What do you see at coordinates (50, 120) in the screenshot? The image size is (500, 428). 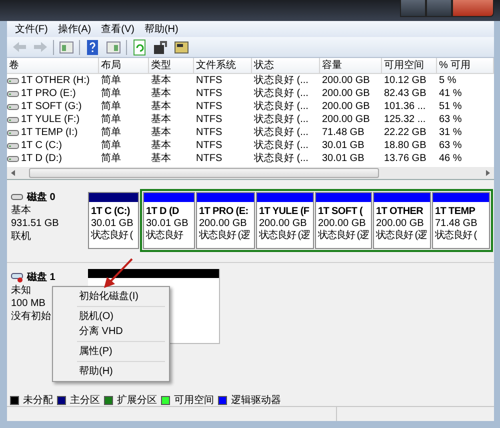 I see `table-cell-text: 1T YULE (F:)` at bounding box center [50, 120].